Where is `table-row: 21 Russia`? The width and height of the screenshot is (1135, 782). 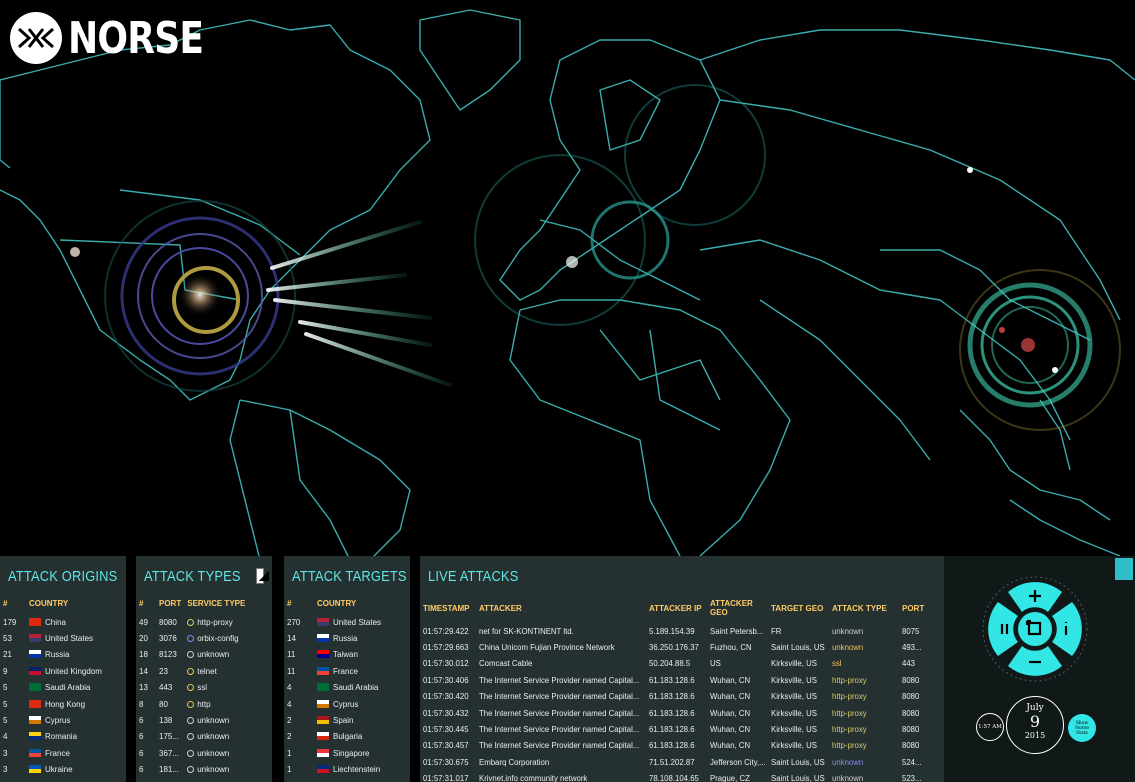
table-row: 21 Russia is located at coordinates (63, 655).